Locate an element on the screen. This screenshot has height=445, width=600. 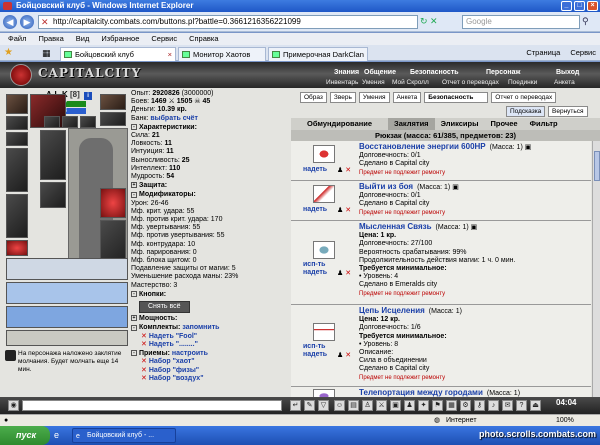
magic-icon: ✦ is located at coordinates (423, 405).